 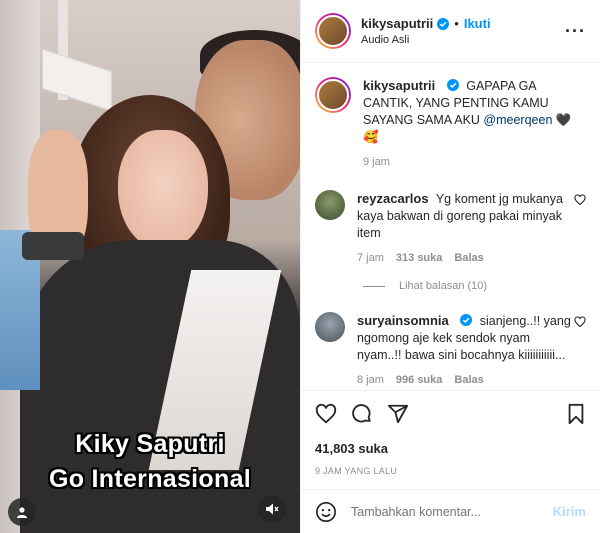 I want to click on caption-username: kikysaputrii, so click(x=399, y=85).